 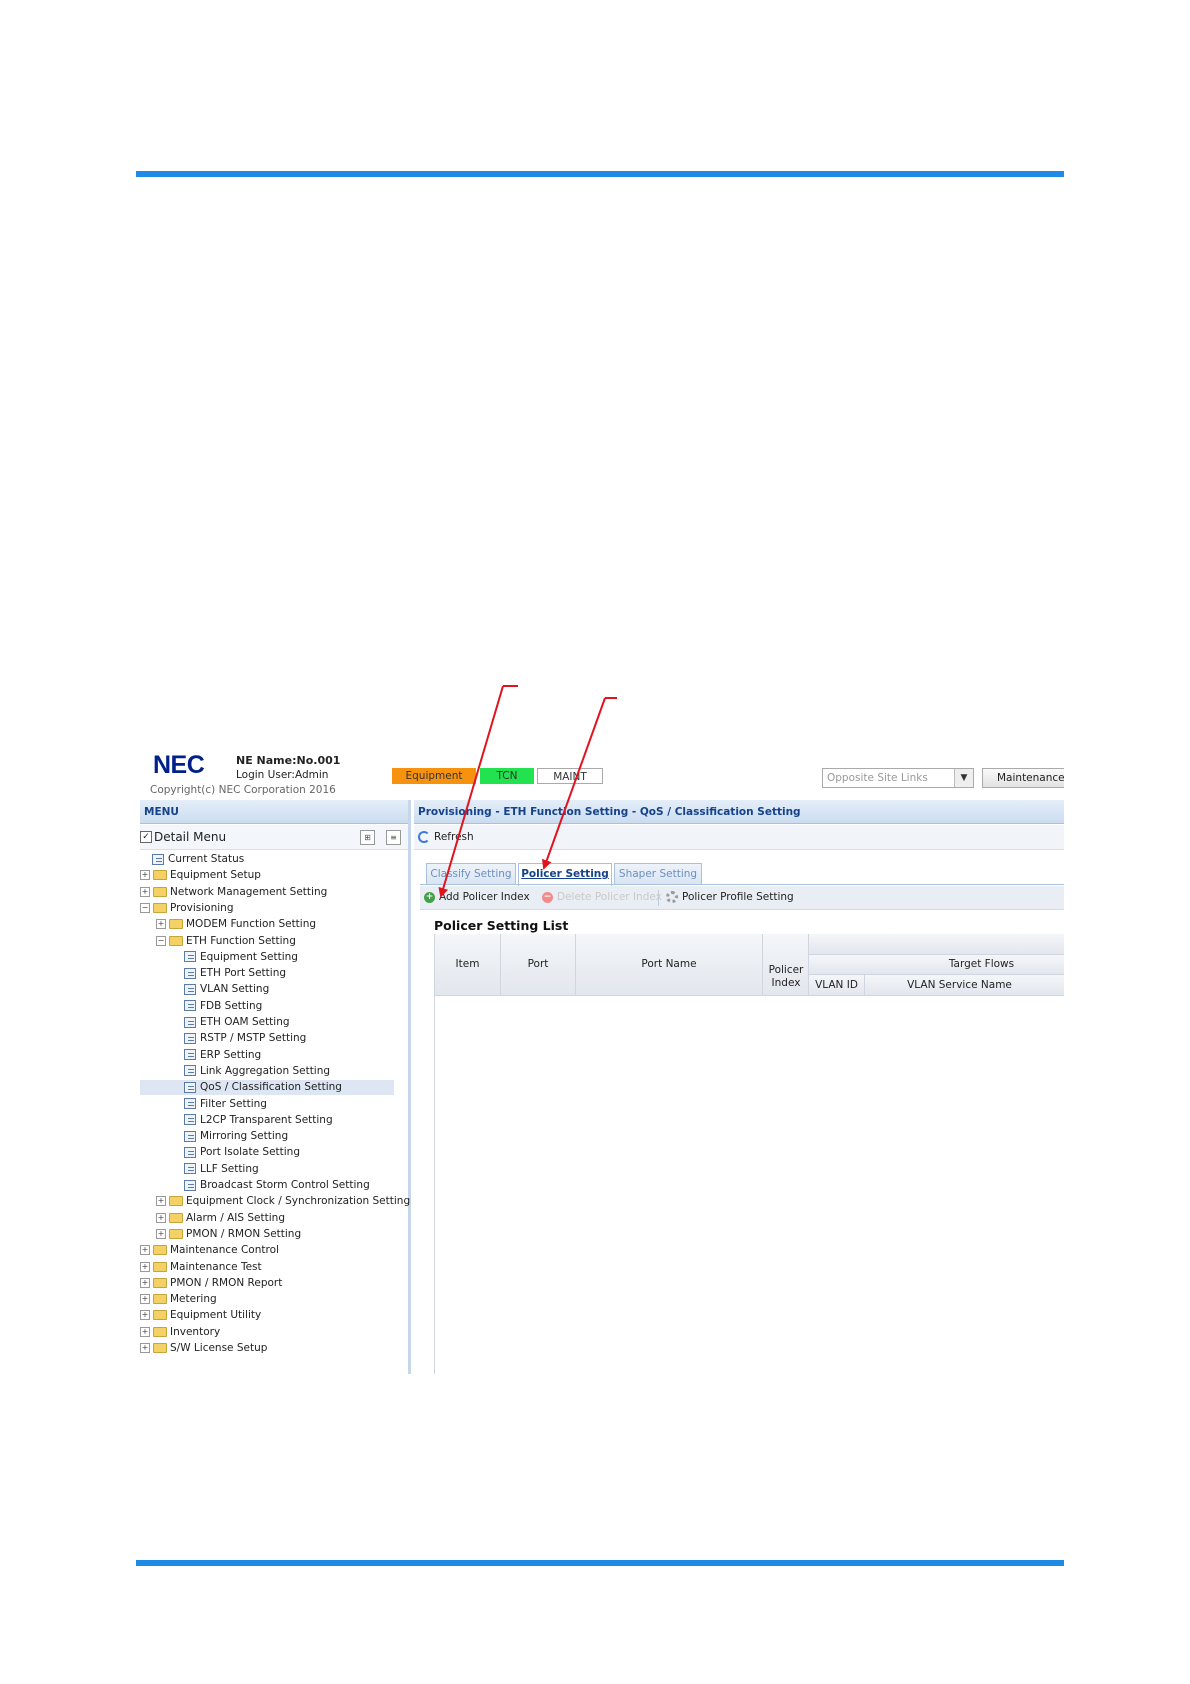 I want to click on detail-menu-checkbox: ✓, so click(x=146, y=837).